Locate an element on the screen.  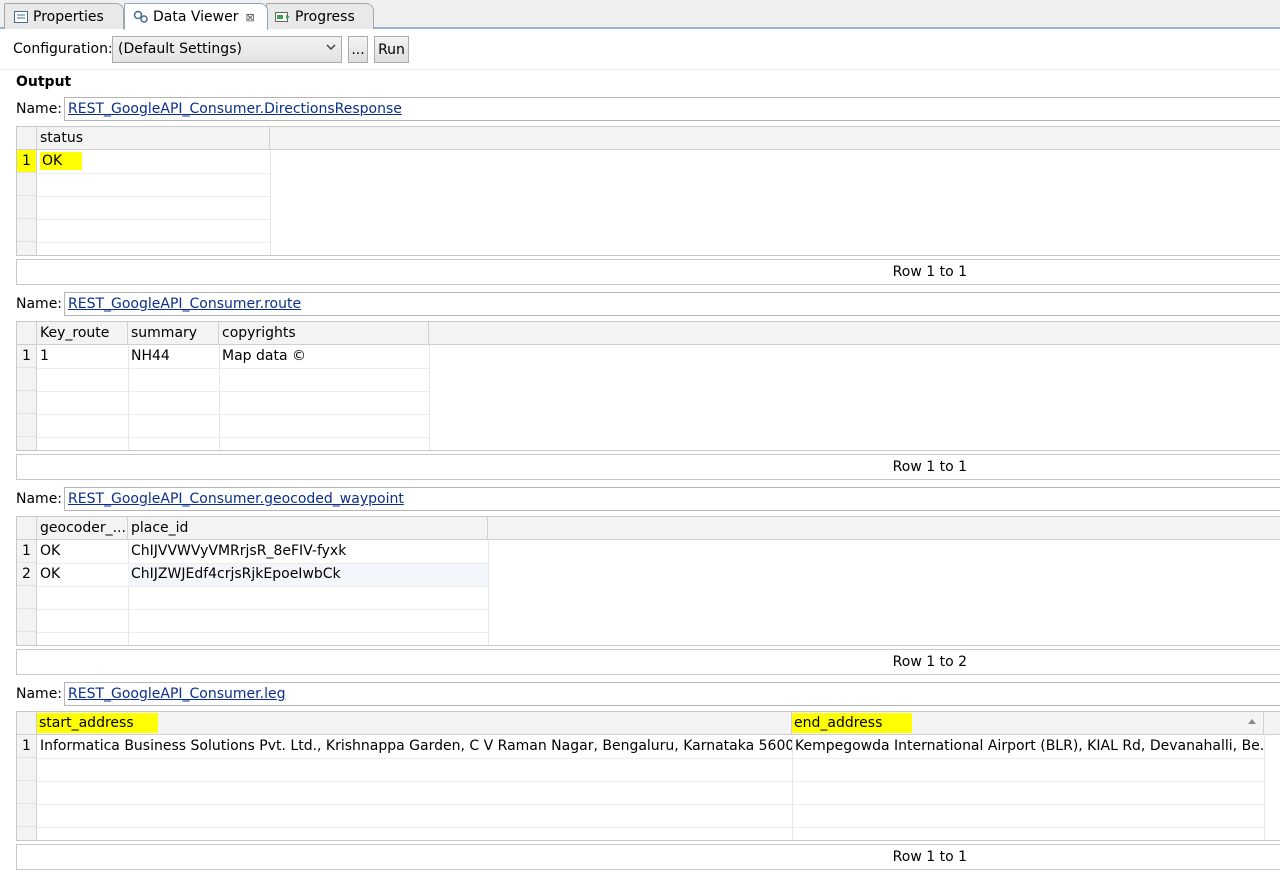
tab-progress: Progress is located at coordinates (320, 16).